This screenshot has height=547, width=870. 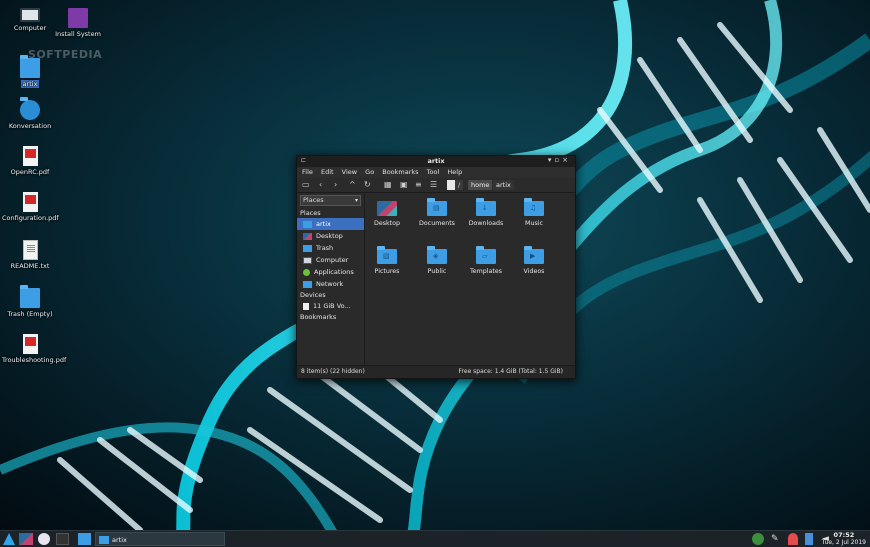 What do you see at coordinates (437, 255) in the screenshot?
I see `public-folder-icon: ◈` at bounding box center [437, 255].